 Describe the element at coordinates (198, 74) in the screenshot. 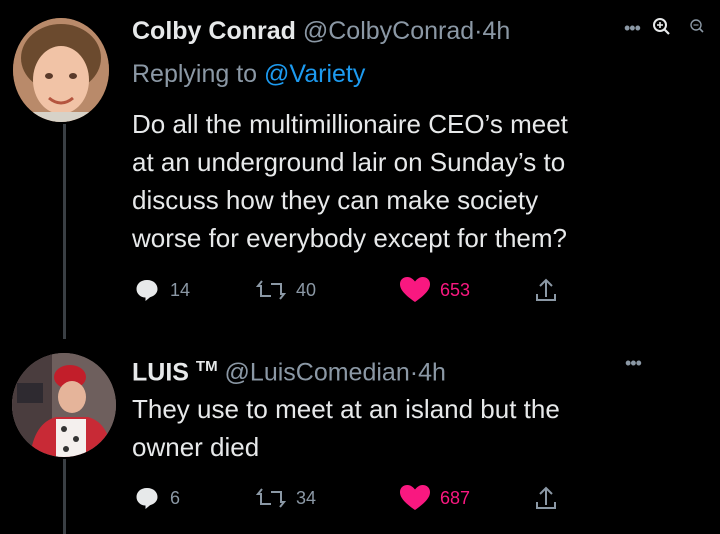

I see `replying-to-label: Replying to` at that location.